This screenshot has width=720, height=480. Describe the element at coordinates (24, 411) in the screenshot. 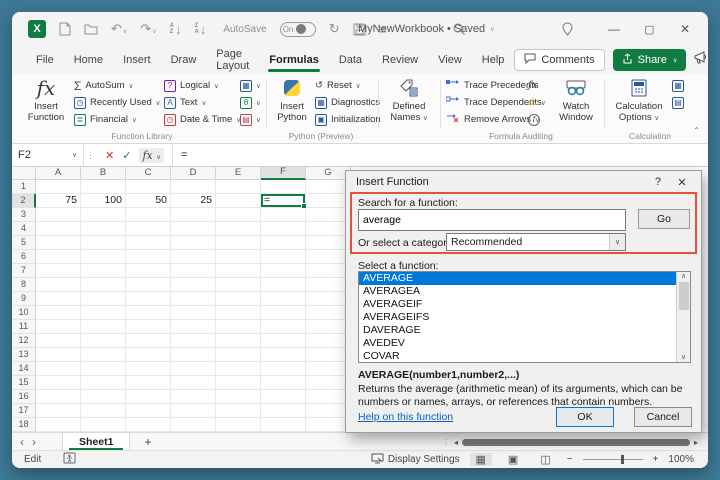

I see `row-header-17: 17` at that location.